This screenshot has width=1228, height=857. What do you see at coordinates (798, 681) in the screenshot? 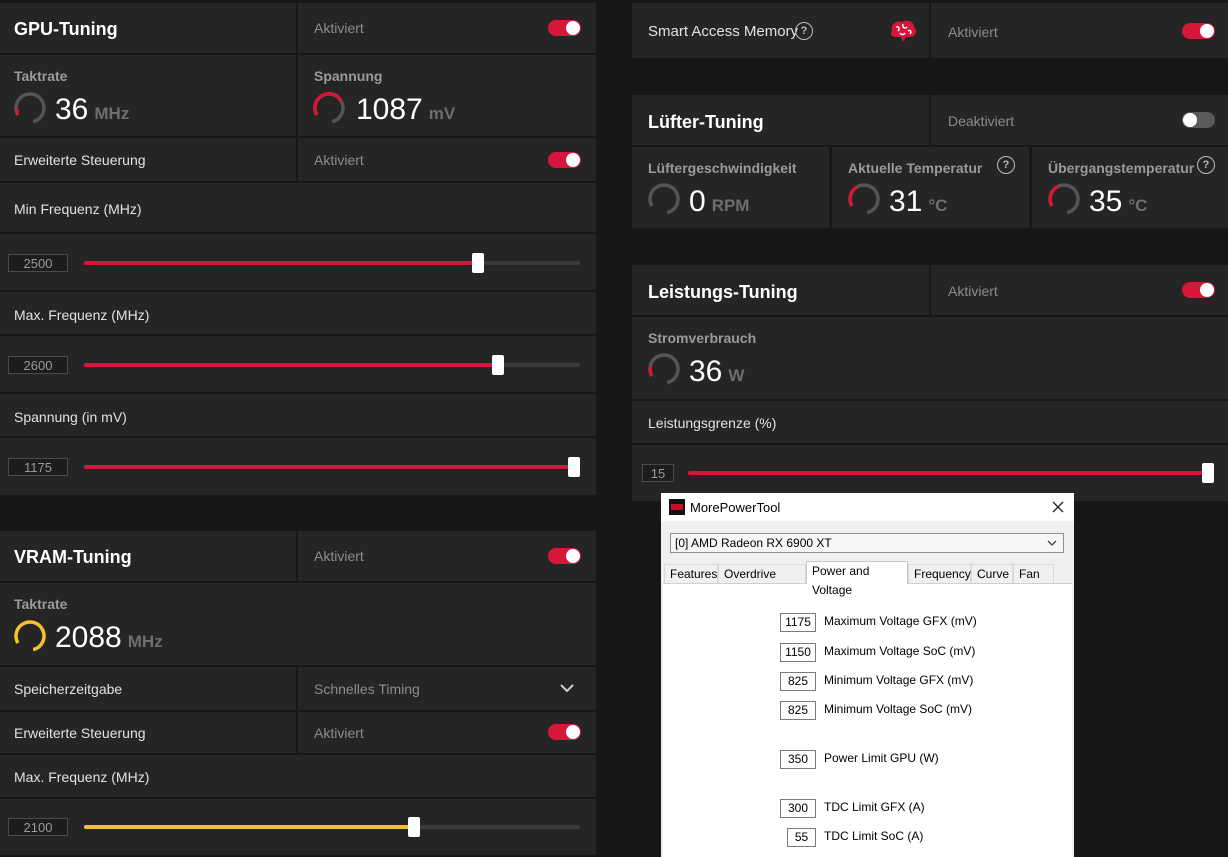
I see `min-voltage-gfx-input: 825` at bounding box center [798, 681].